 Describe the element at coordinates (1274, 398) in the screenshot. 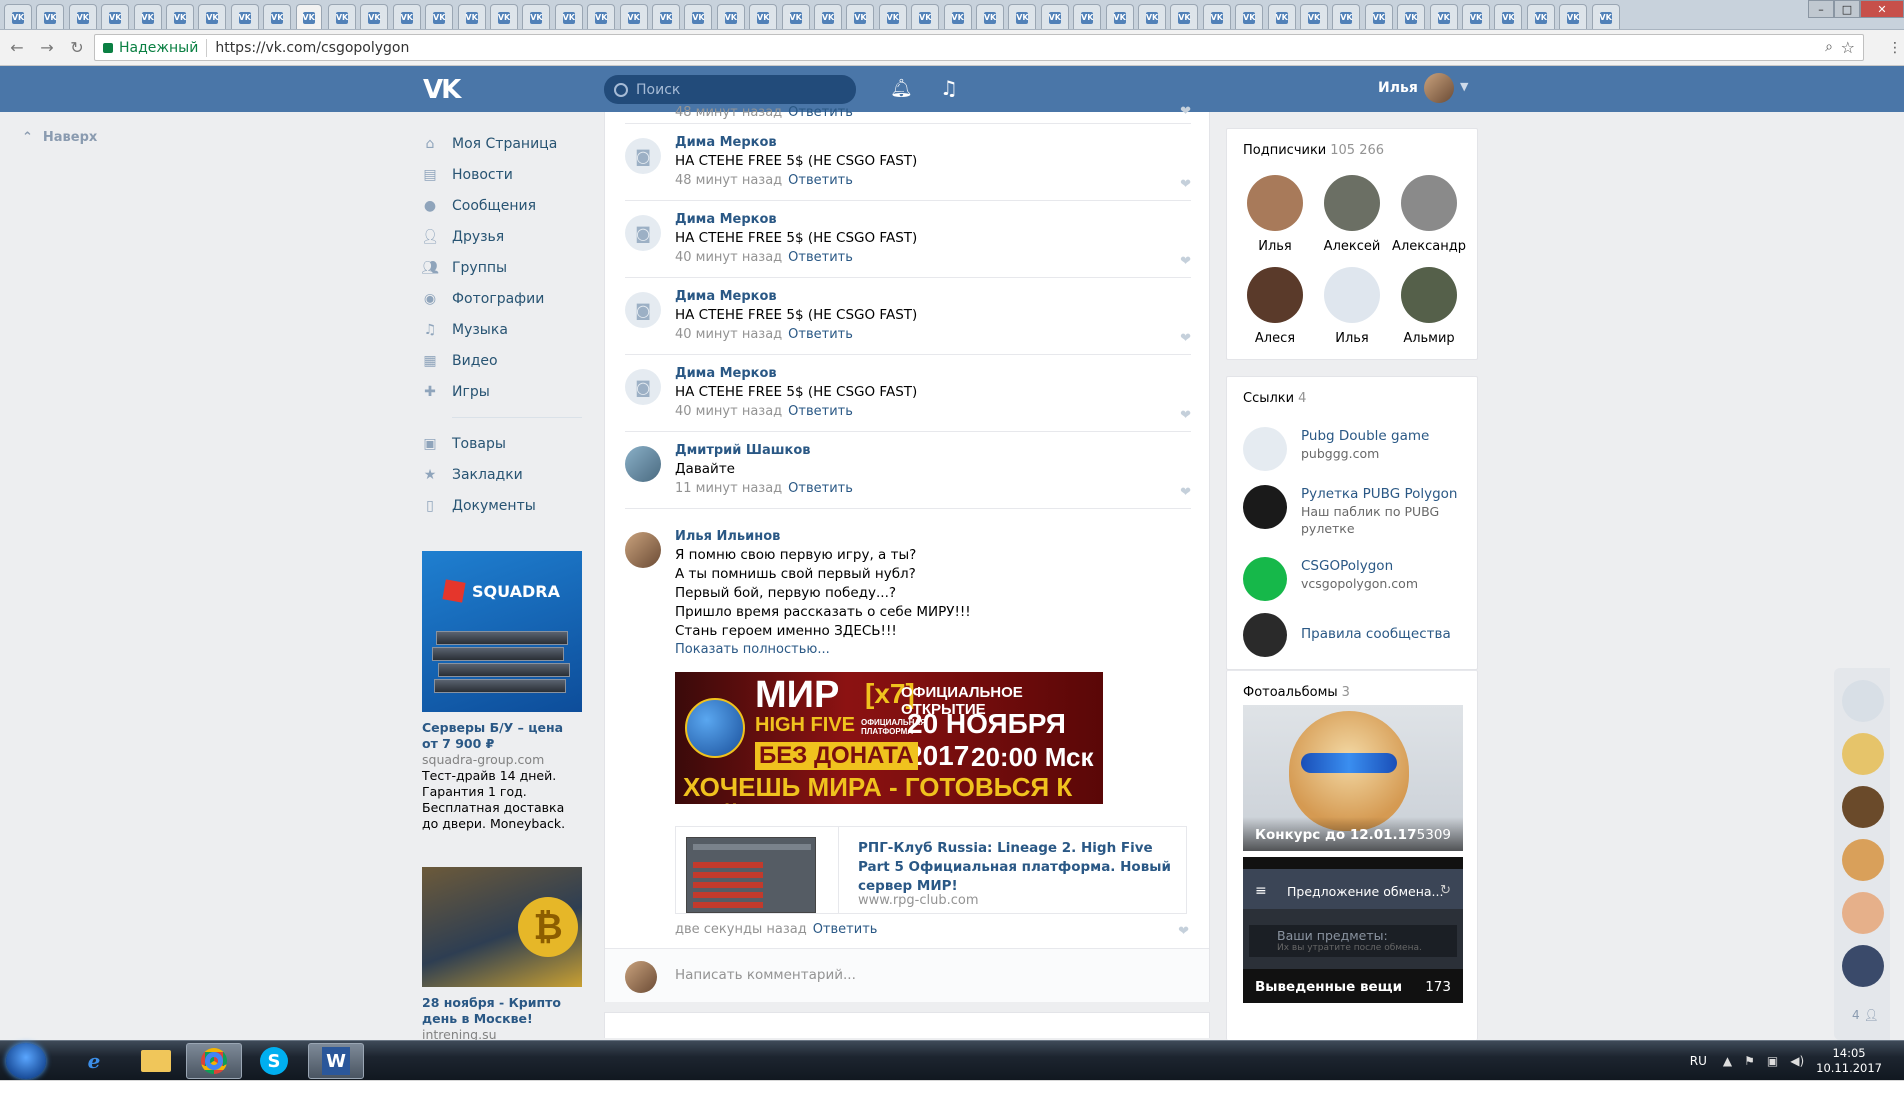

I see `links-header: Ссылки 4` at that location.